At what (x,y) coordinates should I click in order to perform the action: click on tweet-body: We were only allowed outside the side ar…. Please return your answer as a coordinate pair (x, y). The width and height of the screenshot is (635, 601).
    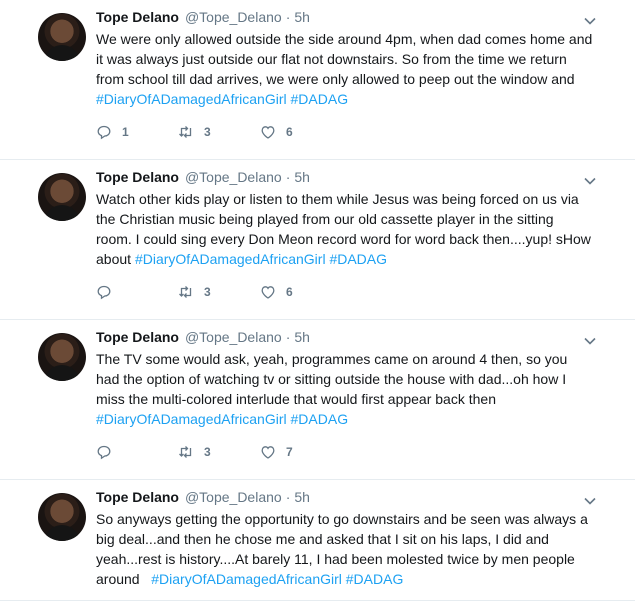
    Looking at the image, I should click on (344, 59).